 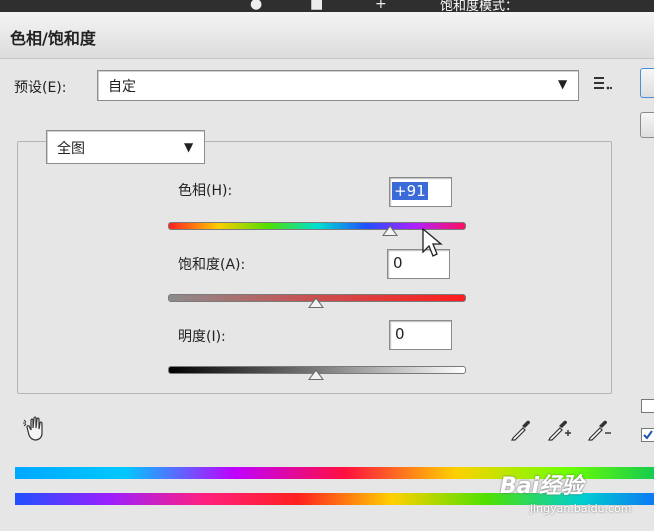 What do you see at coordinates (542, 486) in the screenshot?
I see `watermark-logo-text: Bai经验` at bounding box center [542, 486].